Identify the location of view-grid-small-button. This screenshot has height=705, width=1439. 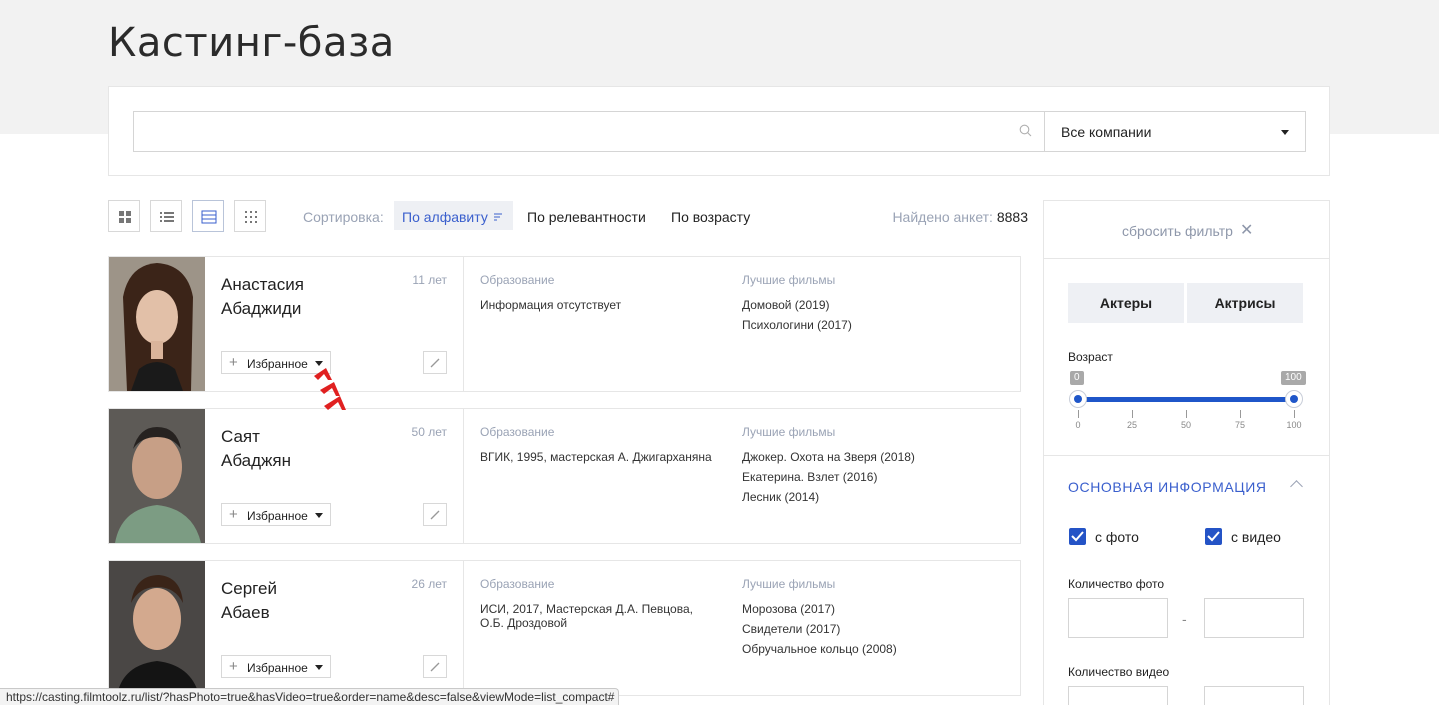
(250, 216).